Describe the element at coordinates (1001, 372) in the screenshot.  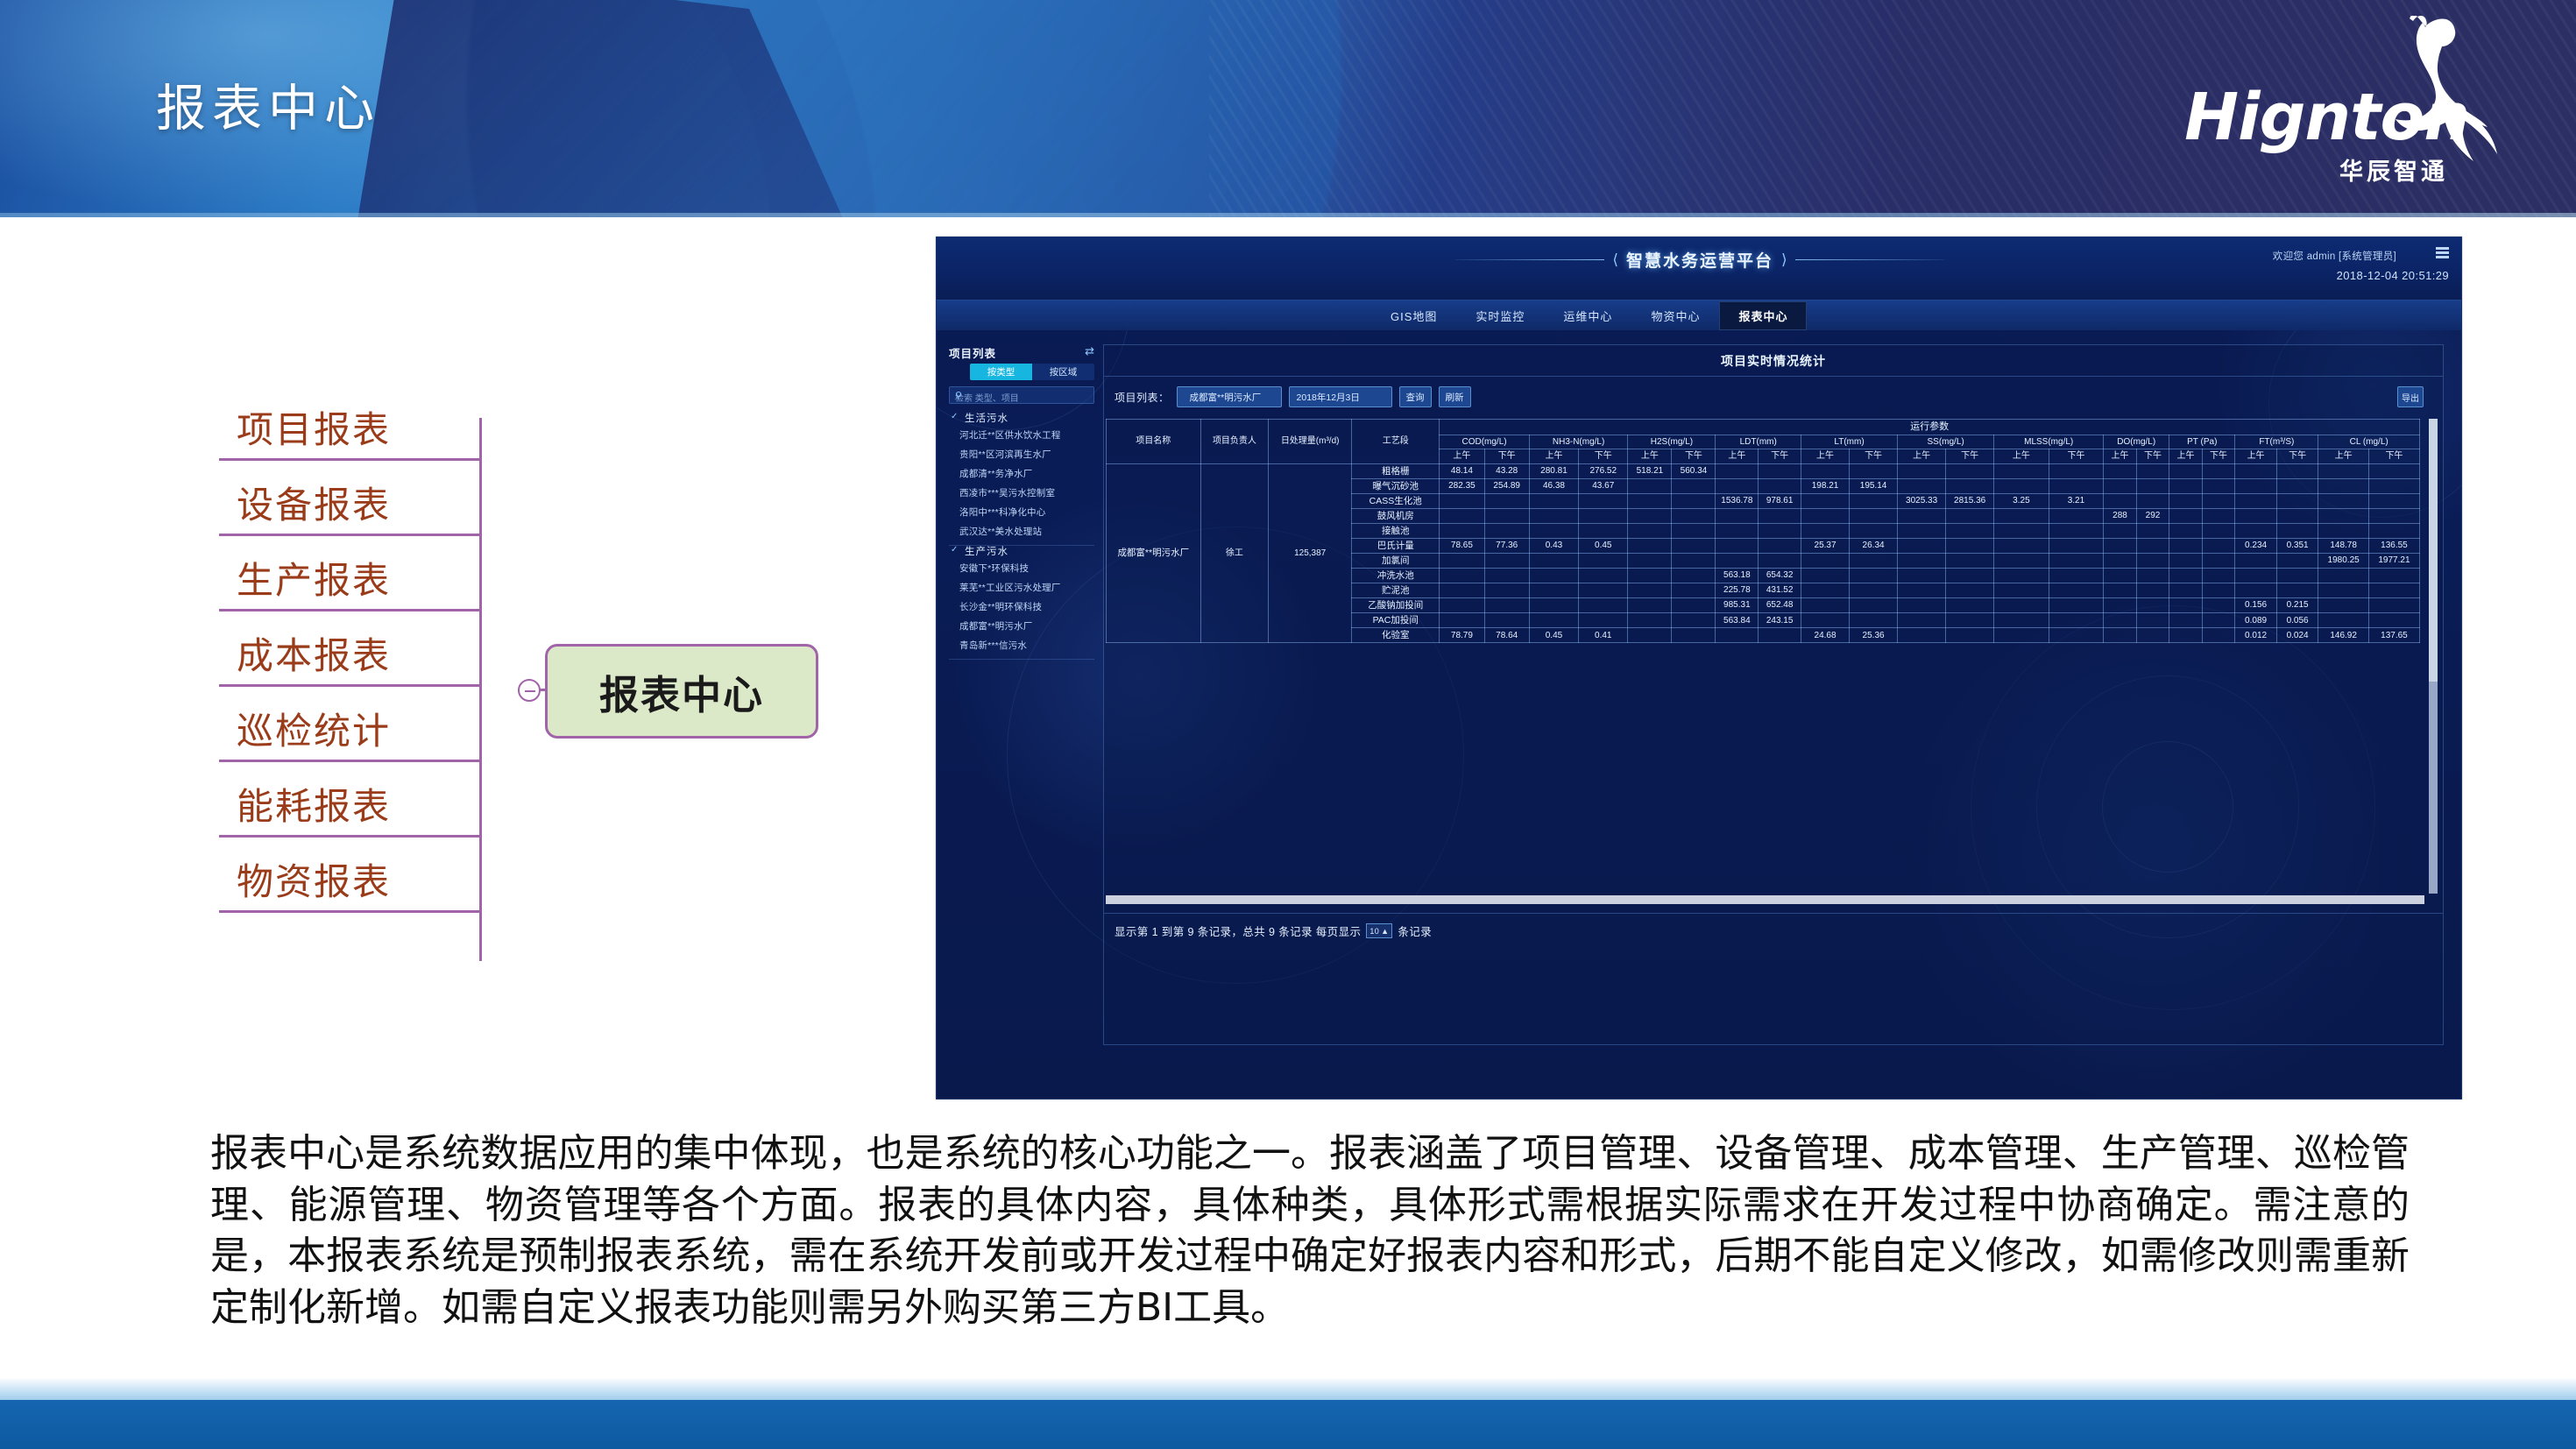
I see `sidebar-tab-by-type: 按类型` at that location.